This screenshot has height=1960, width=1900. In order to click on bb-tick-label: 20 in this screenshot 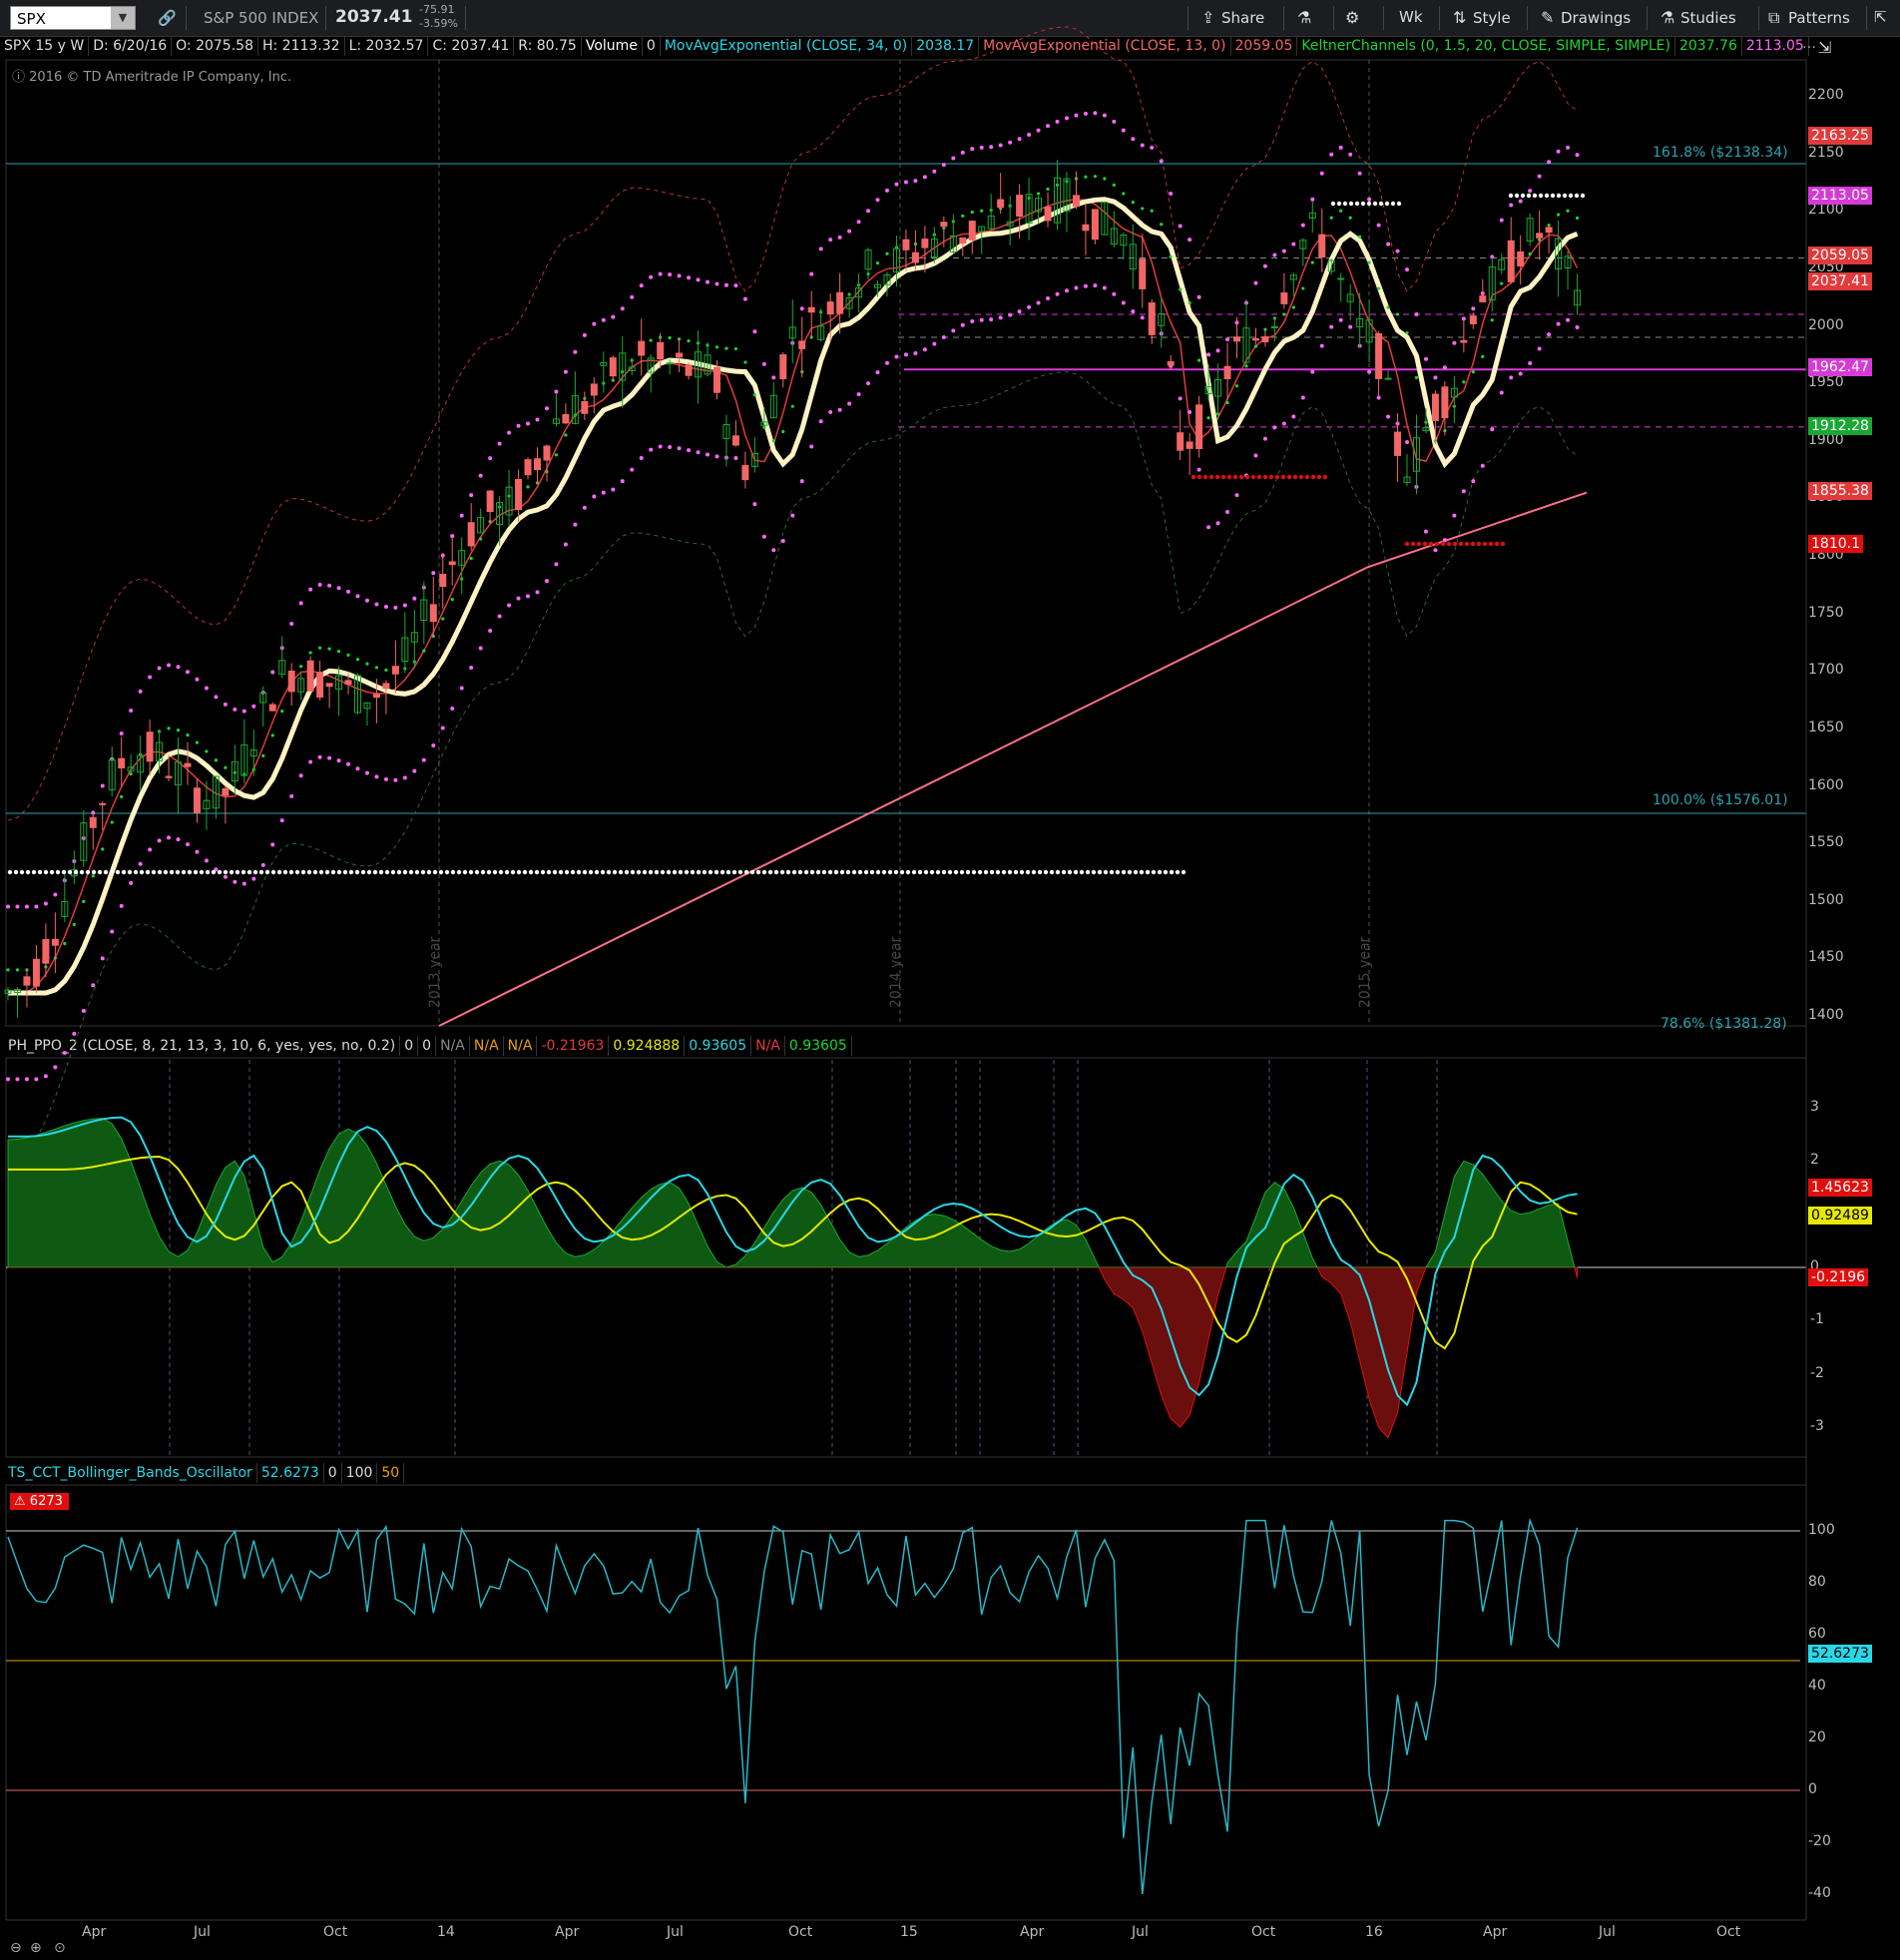, I will do `click(1817, 1737)`.